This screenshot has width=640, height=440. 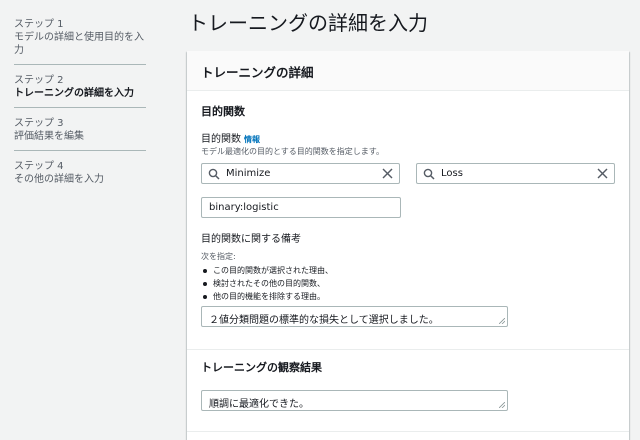 What do you see at coordinates (301, 207) in the screenshot?
I see `objective-function-input: binary:logistic` at bounding box center [301, 207].